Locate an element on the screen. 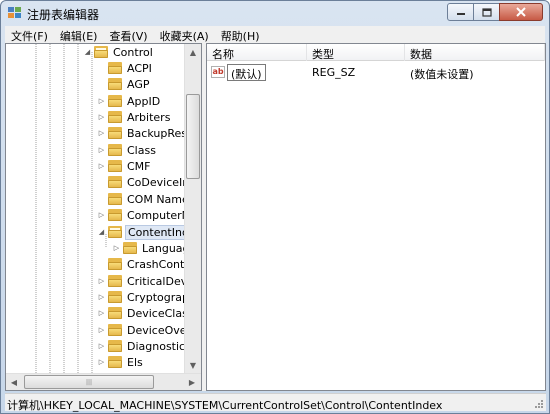  maximize-button is located at coordinates (486, 12).